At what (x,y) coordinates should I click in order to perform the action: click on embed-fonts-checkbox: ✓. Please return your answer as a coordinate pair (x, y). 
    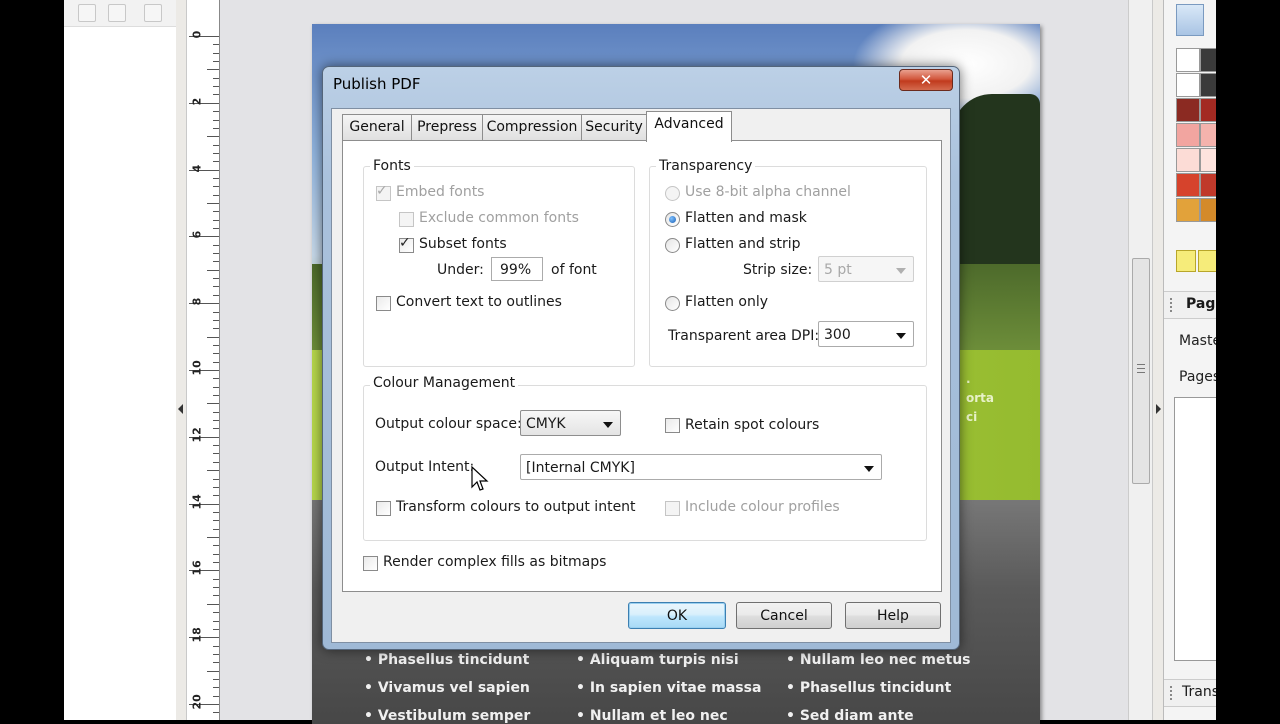
    Looking at the image, I should click on (383, 192).